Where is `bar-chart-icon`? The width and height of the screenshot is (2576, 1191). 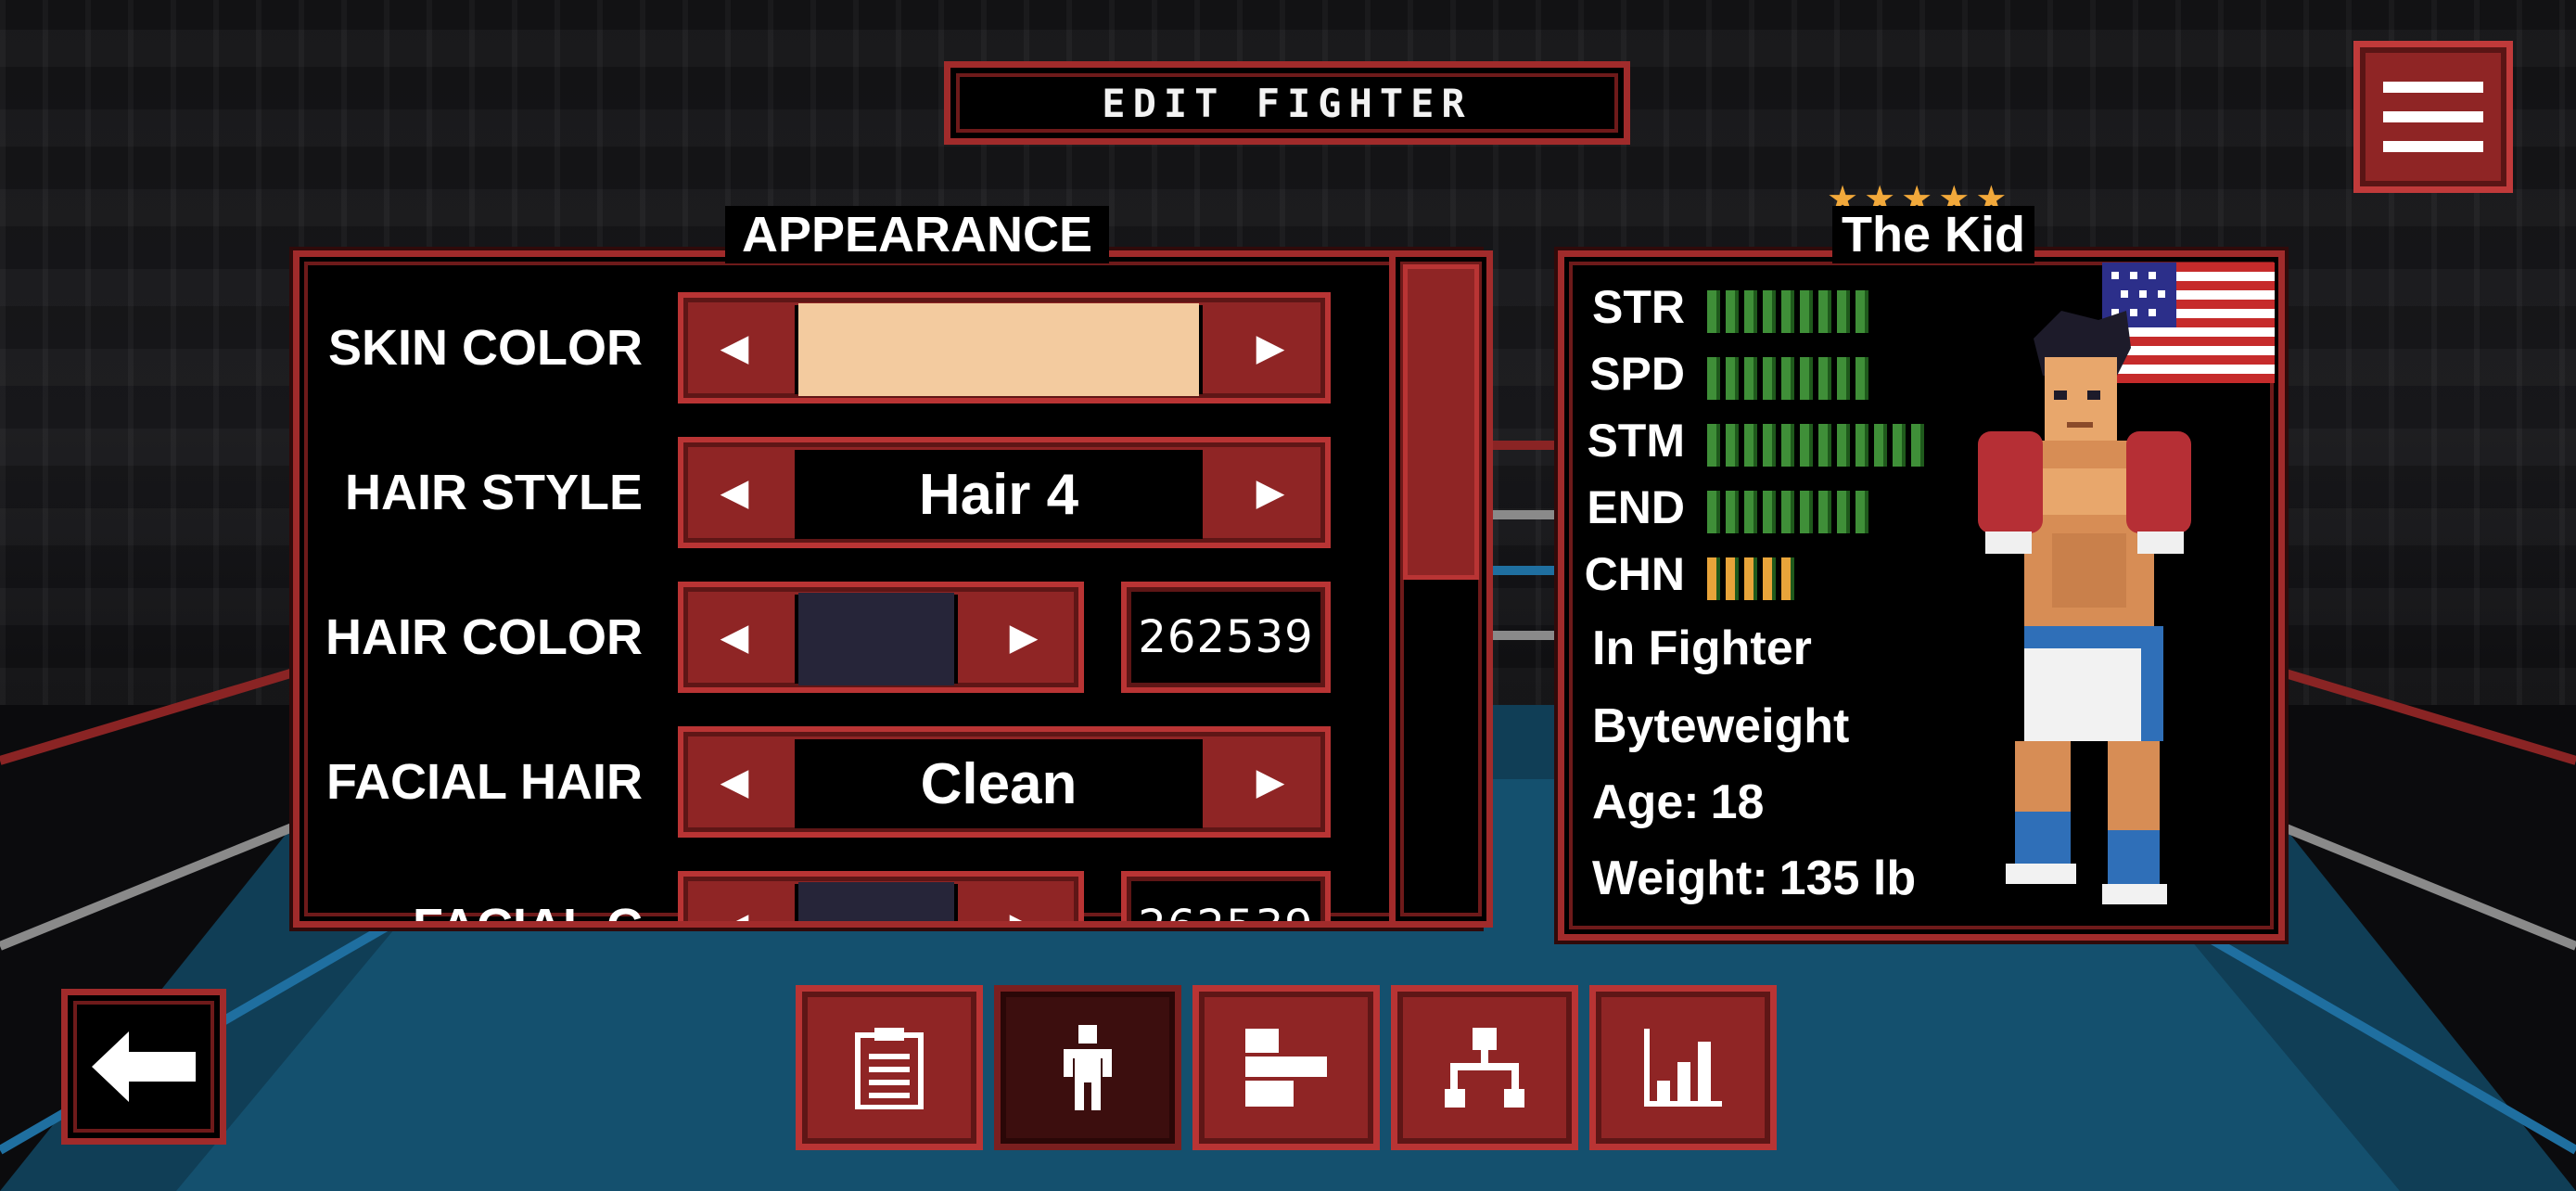 bar-chart-icon is located at coordinates (1683, 1068).